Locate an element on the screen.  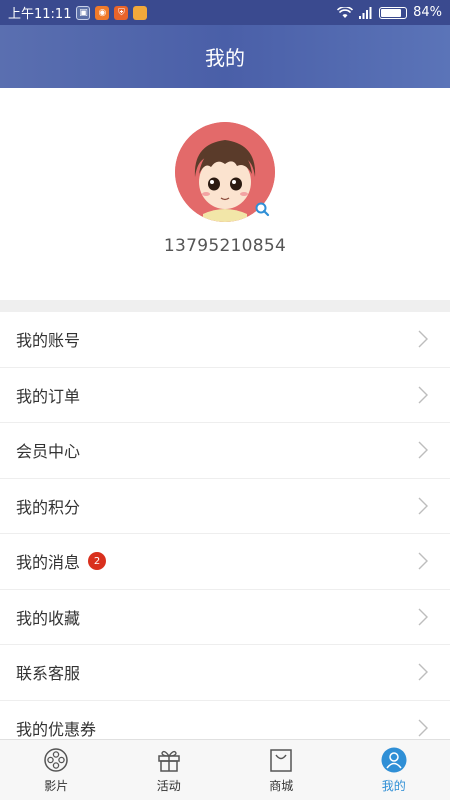
tab-mall: 商城 is located at coordinates (281, 770).